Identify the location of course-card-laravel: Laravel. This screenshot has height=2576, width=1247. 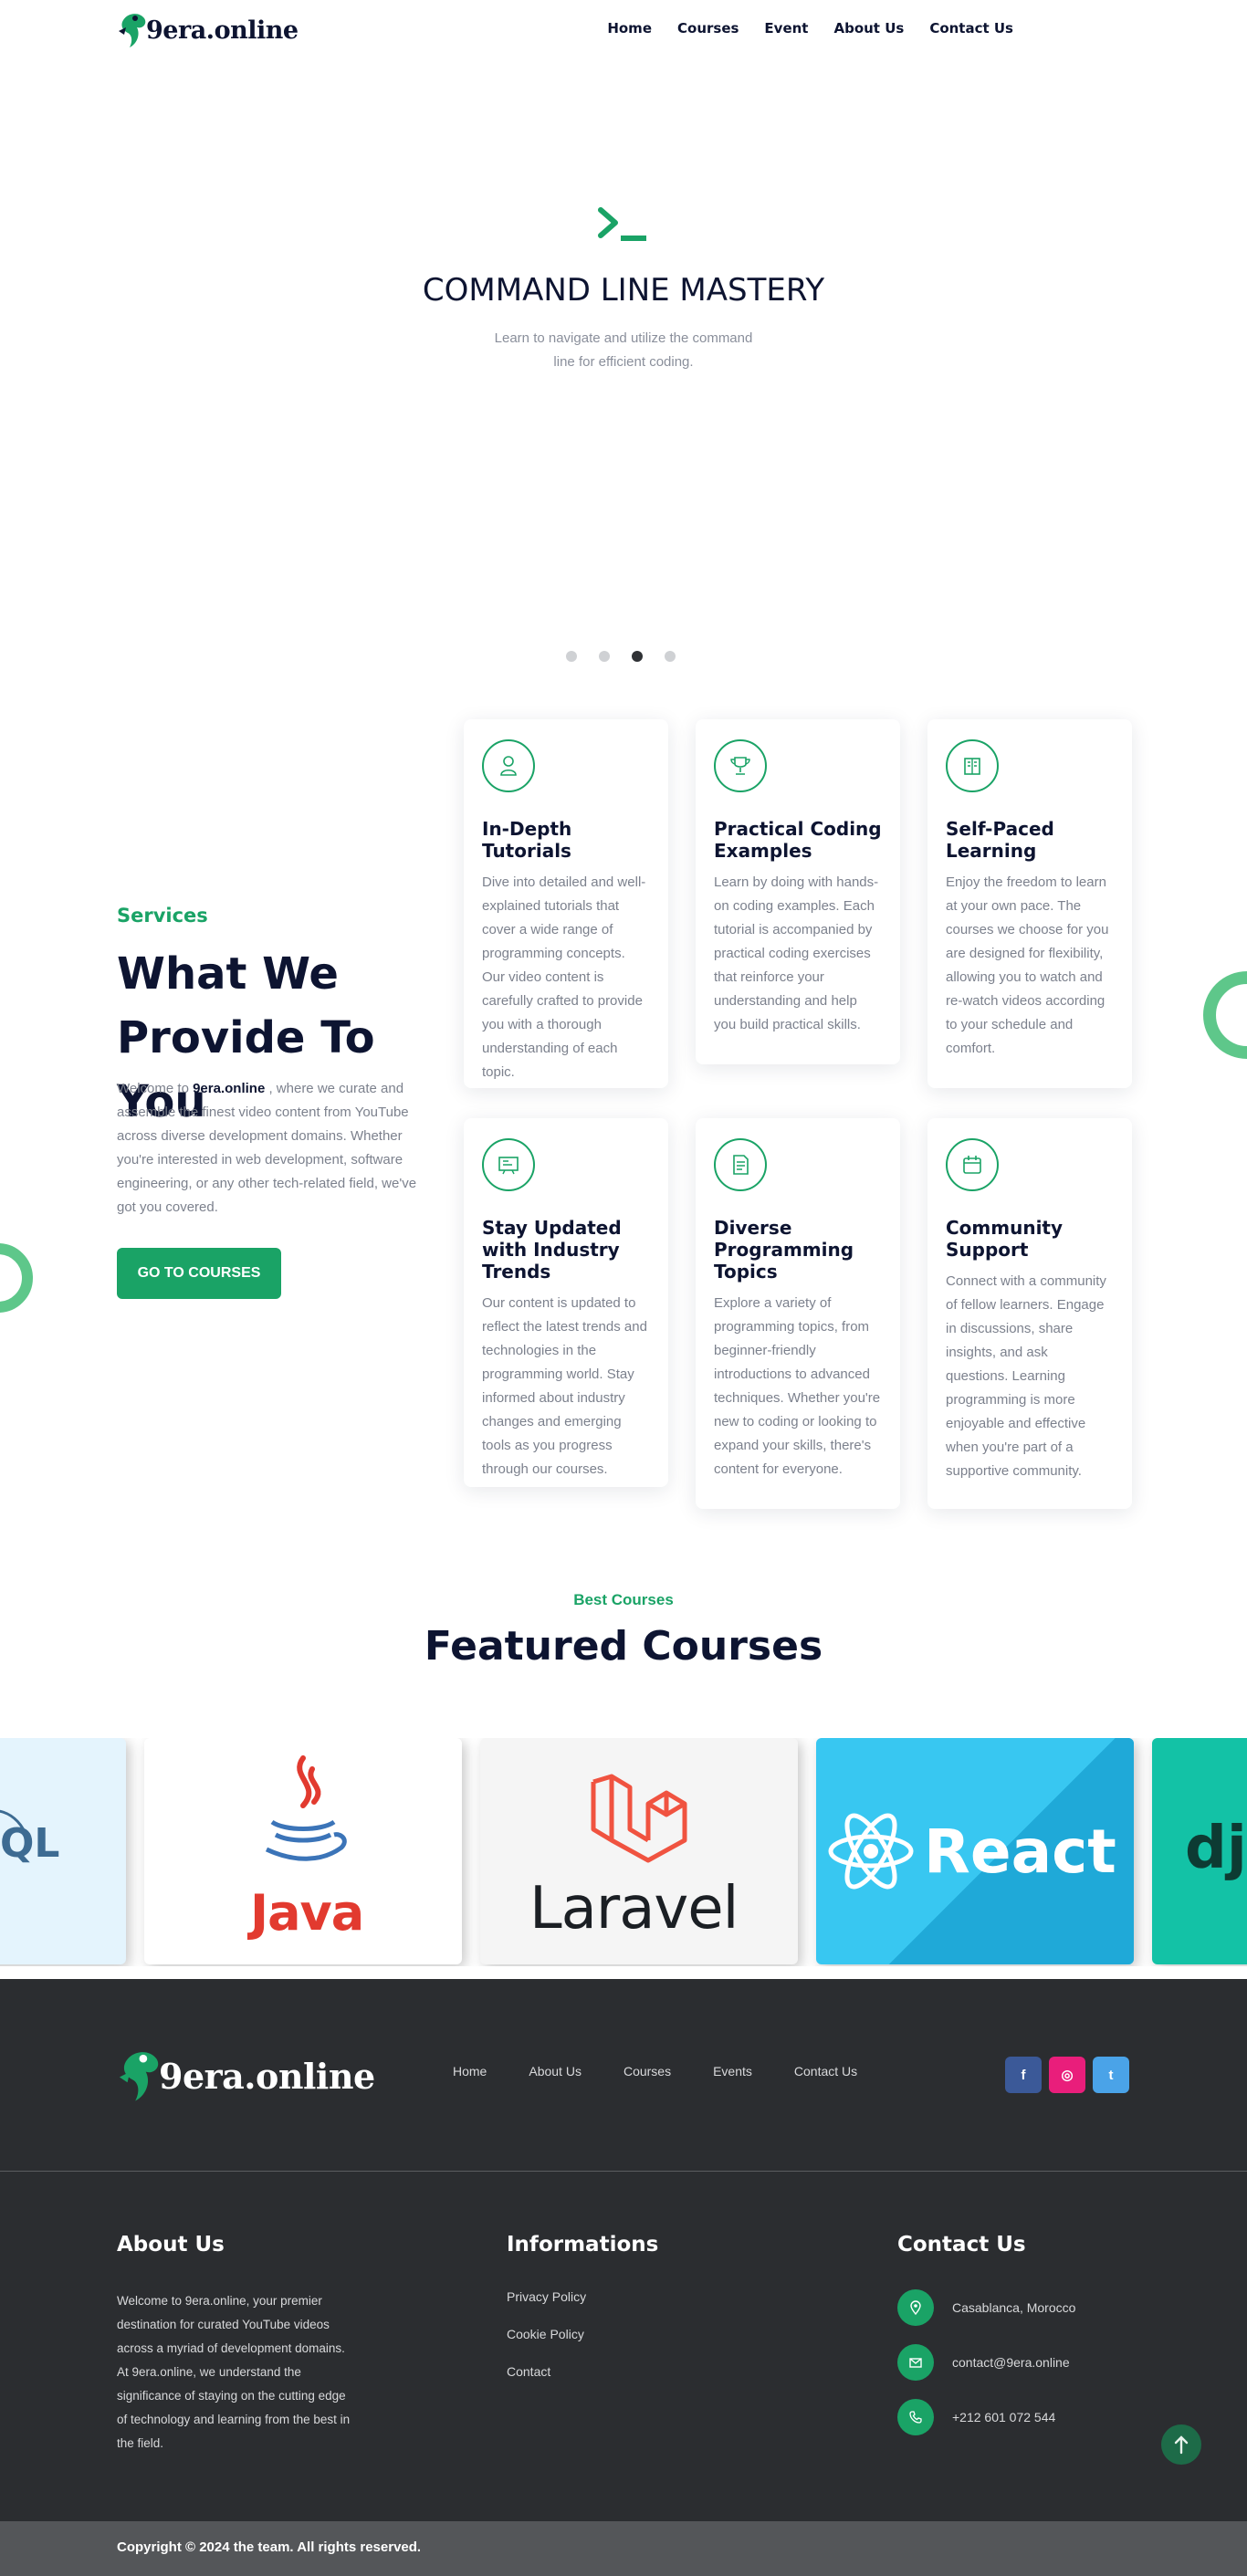
(639, 1851).